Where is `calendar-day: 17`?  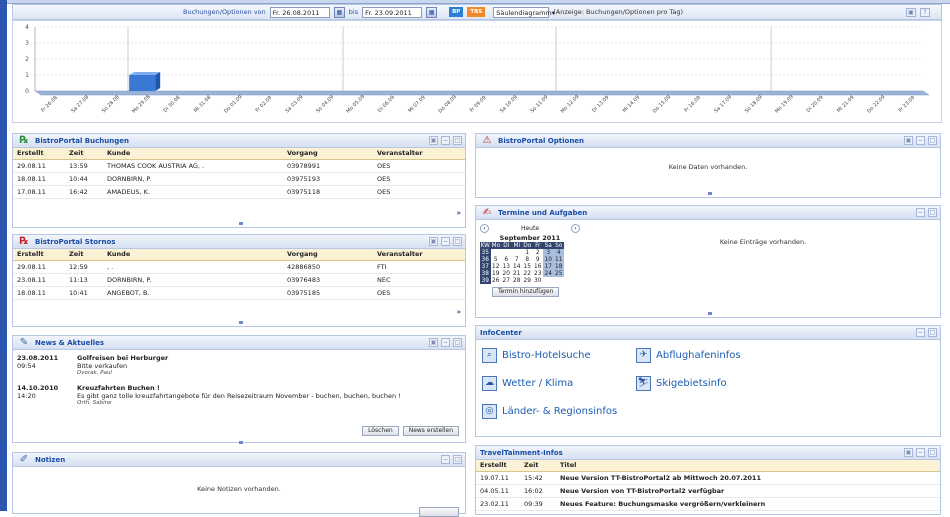 calendar-day: 17 is located at coordinates (548, 266).